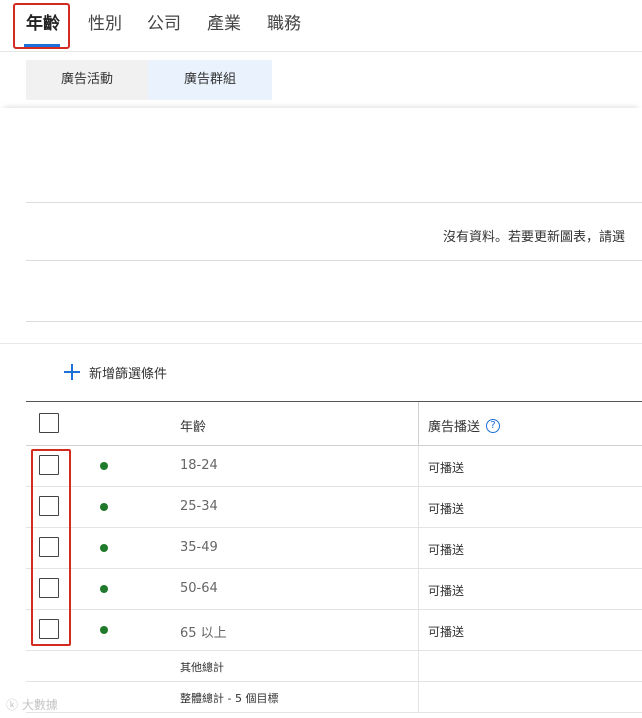 This screenshot has height=718, width=642. Describe the element at coordinates (199, 506) in the screenshot. I see `age-cell: 25-34` at that location.